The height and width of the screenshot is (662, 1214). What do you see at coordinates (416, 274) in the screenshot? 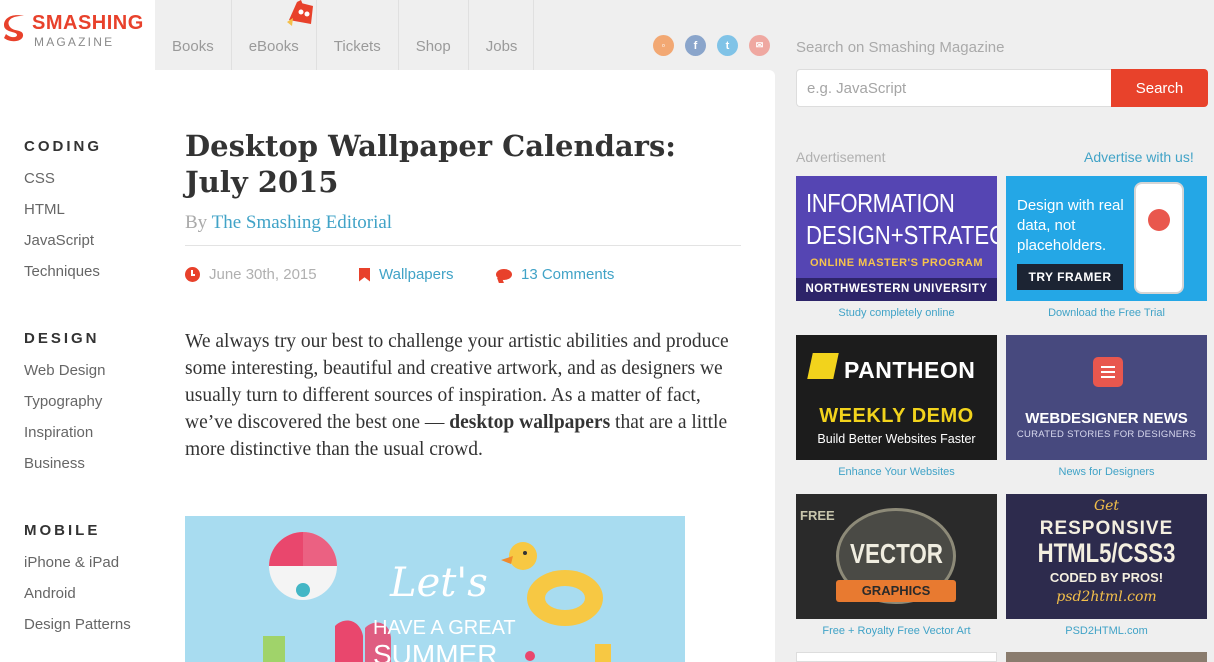
I see `category-link: Wallpapers` at bounding box center [416, 274].